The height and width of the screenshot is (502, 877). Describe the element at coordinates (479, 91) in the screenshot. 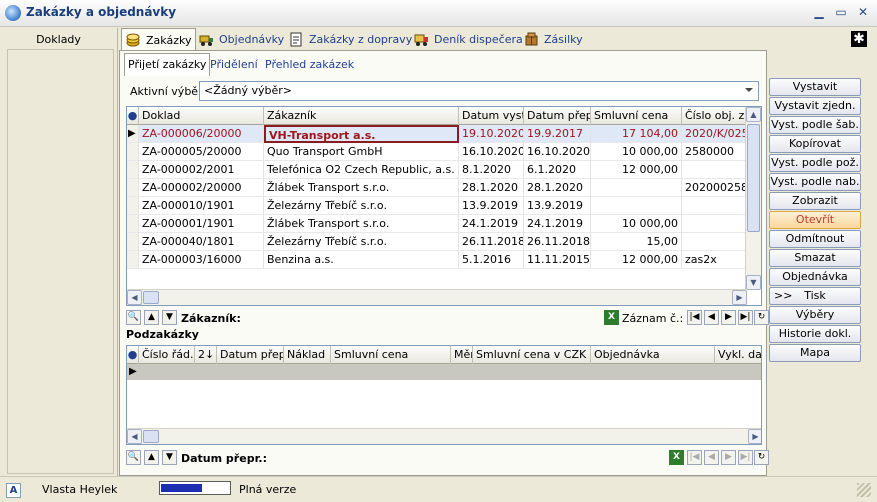

I see `filter-select: <Žádný výběr>` at that location.